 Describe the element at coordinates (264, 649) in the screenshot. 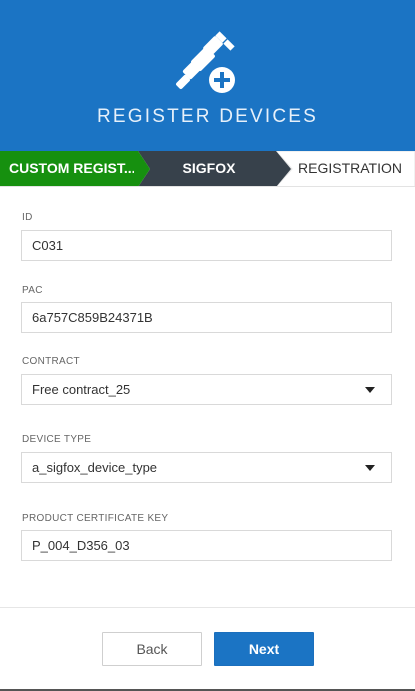

I see `next-button: Next` at that location.